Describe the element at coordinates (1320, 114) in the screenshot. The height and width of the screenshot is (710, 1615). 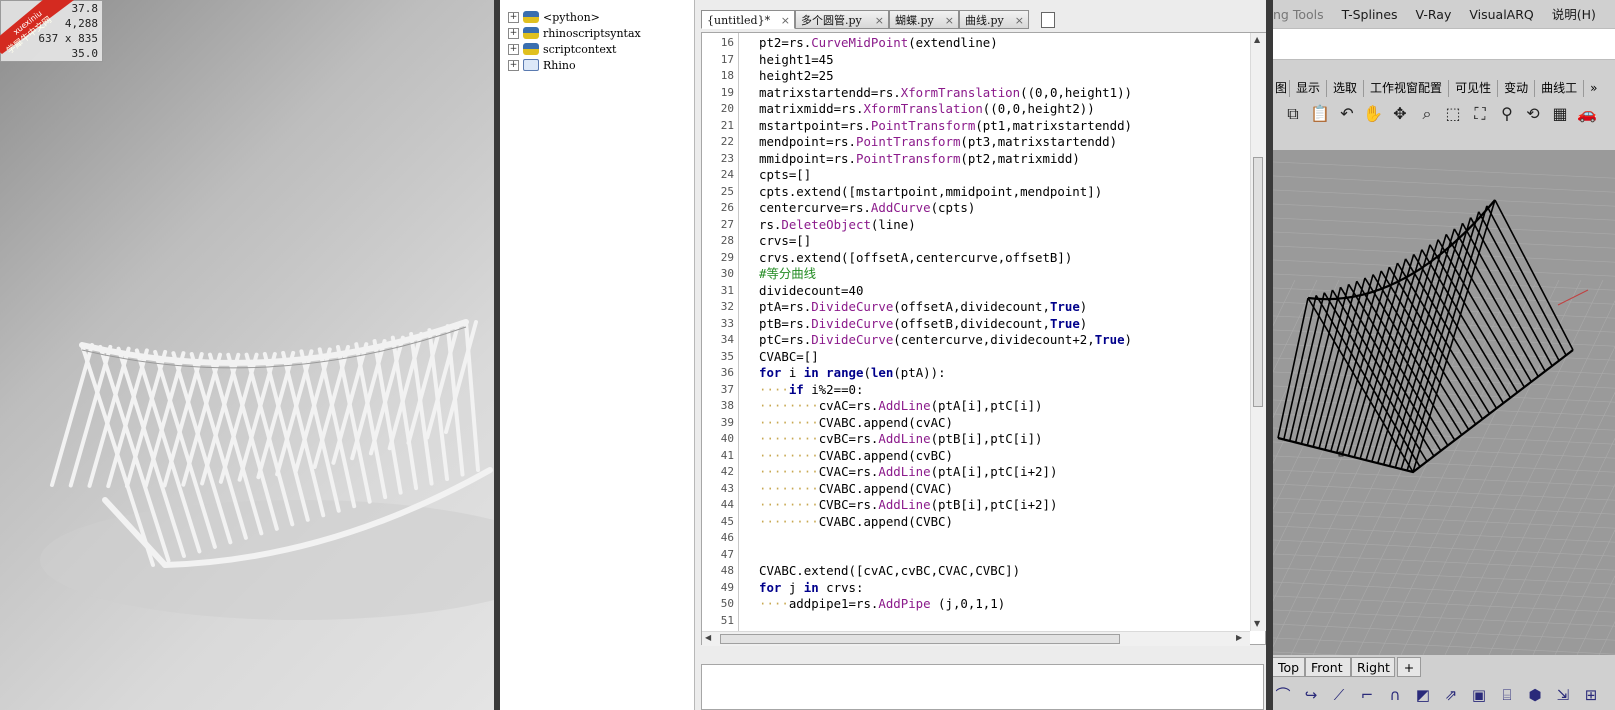
I see `paste-icon: 📋` at that location.